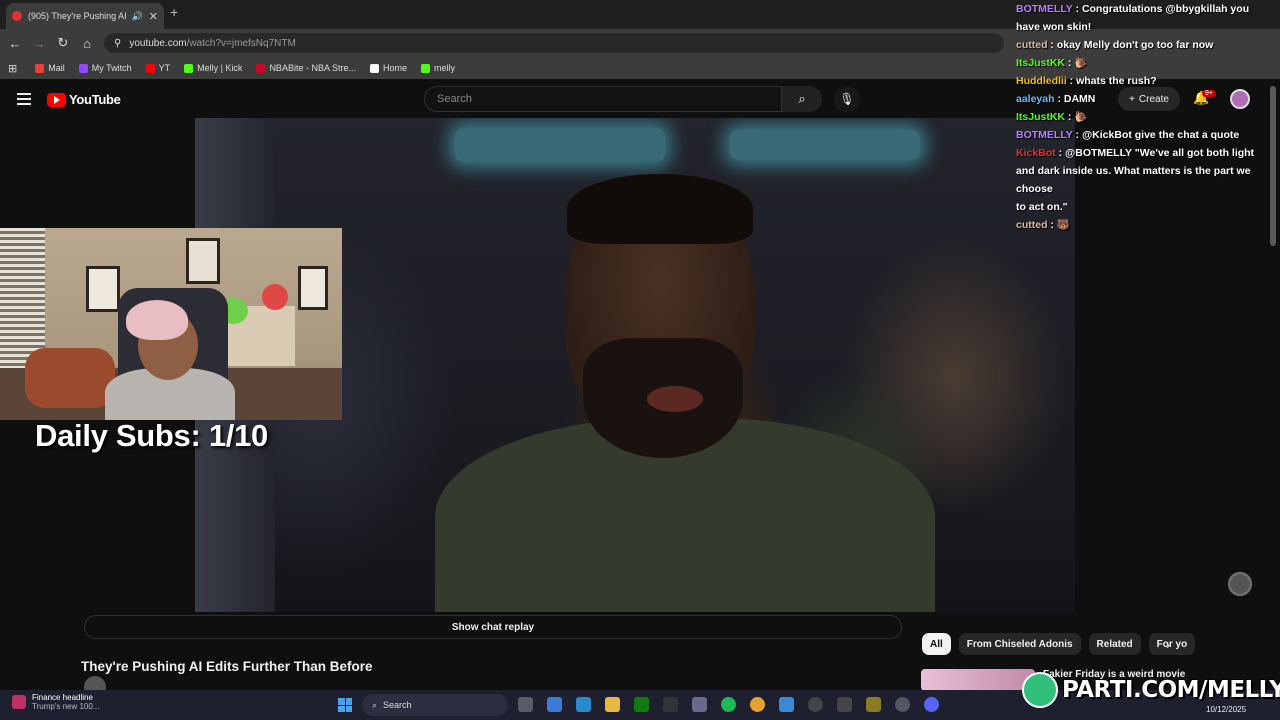 This screenshot has height=720, width=1280. What do you see at coordinates (137, 16) in the screenshot?
I see `speaker-icon: 🔊` at bounding box center [137, 16].